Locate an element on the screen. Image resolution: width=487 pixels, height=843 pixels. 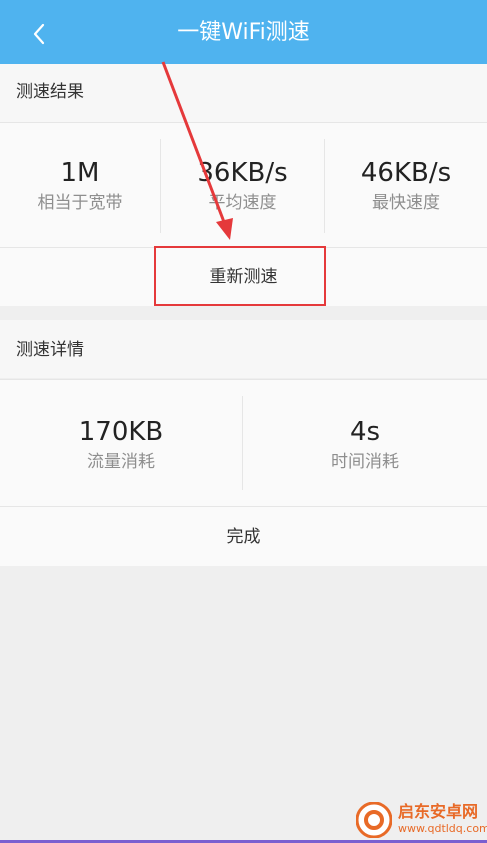
stat-max-speed: 46KB/s 最快速度 is located at coordinates (406, 186).